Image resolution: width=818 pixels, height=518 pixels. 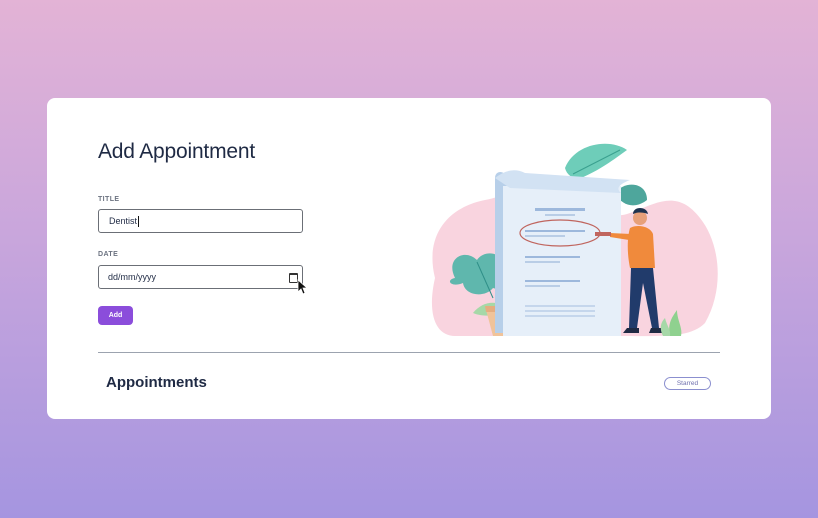 What do you see at coordinates (109, 199) in the screenshot?
I see `title-label: TITLE` at bounding box center [109, 199].